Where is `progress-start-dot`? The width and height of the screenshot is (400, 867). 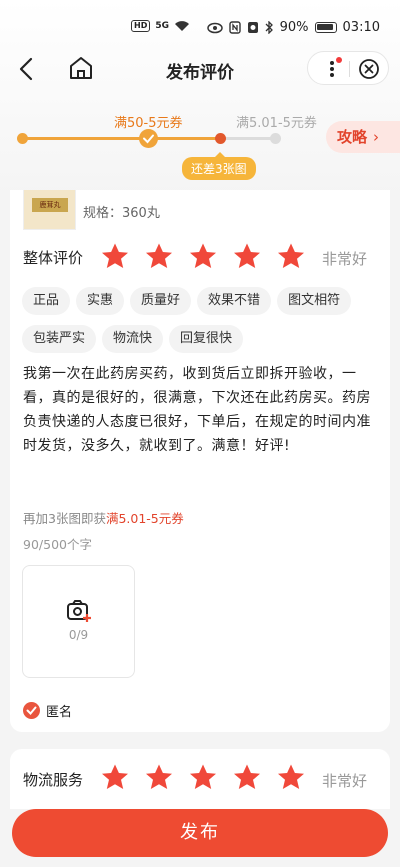 progress-start-dot is located at coordinates (22, 138).